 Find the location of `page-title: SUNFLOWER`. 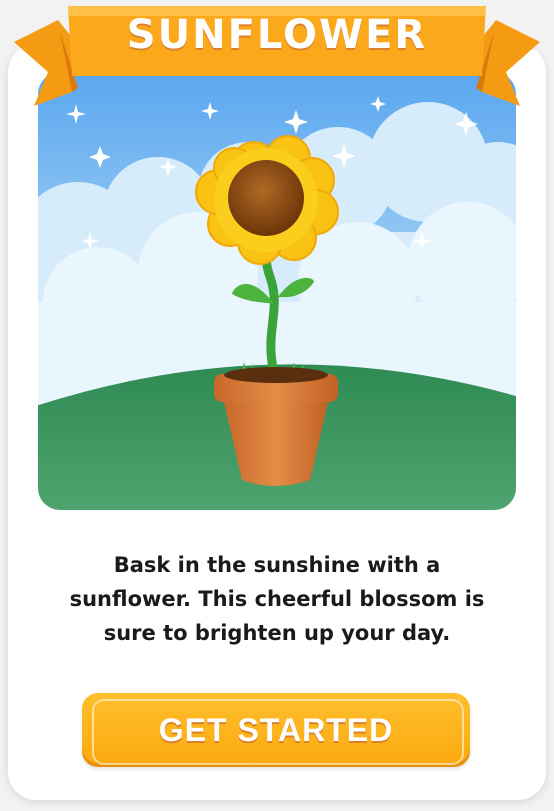

page-title: SUNFLOWER is located at coordinates (277, 35).